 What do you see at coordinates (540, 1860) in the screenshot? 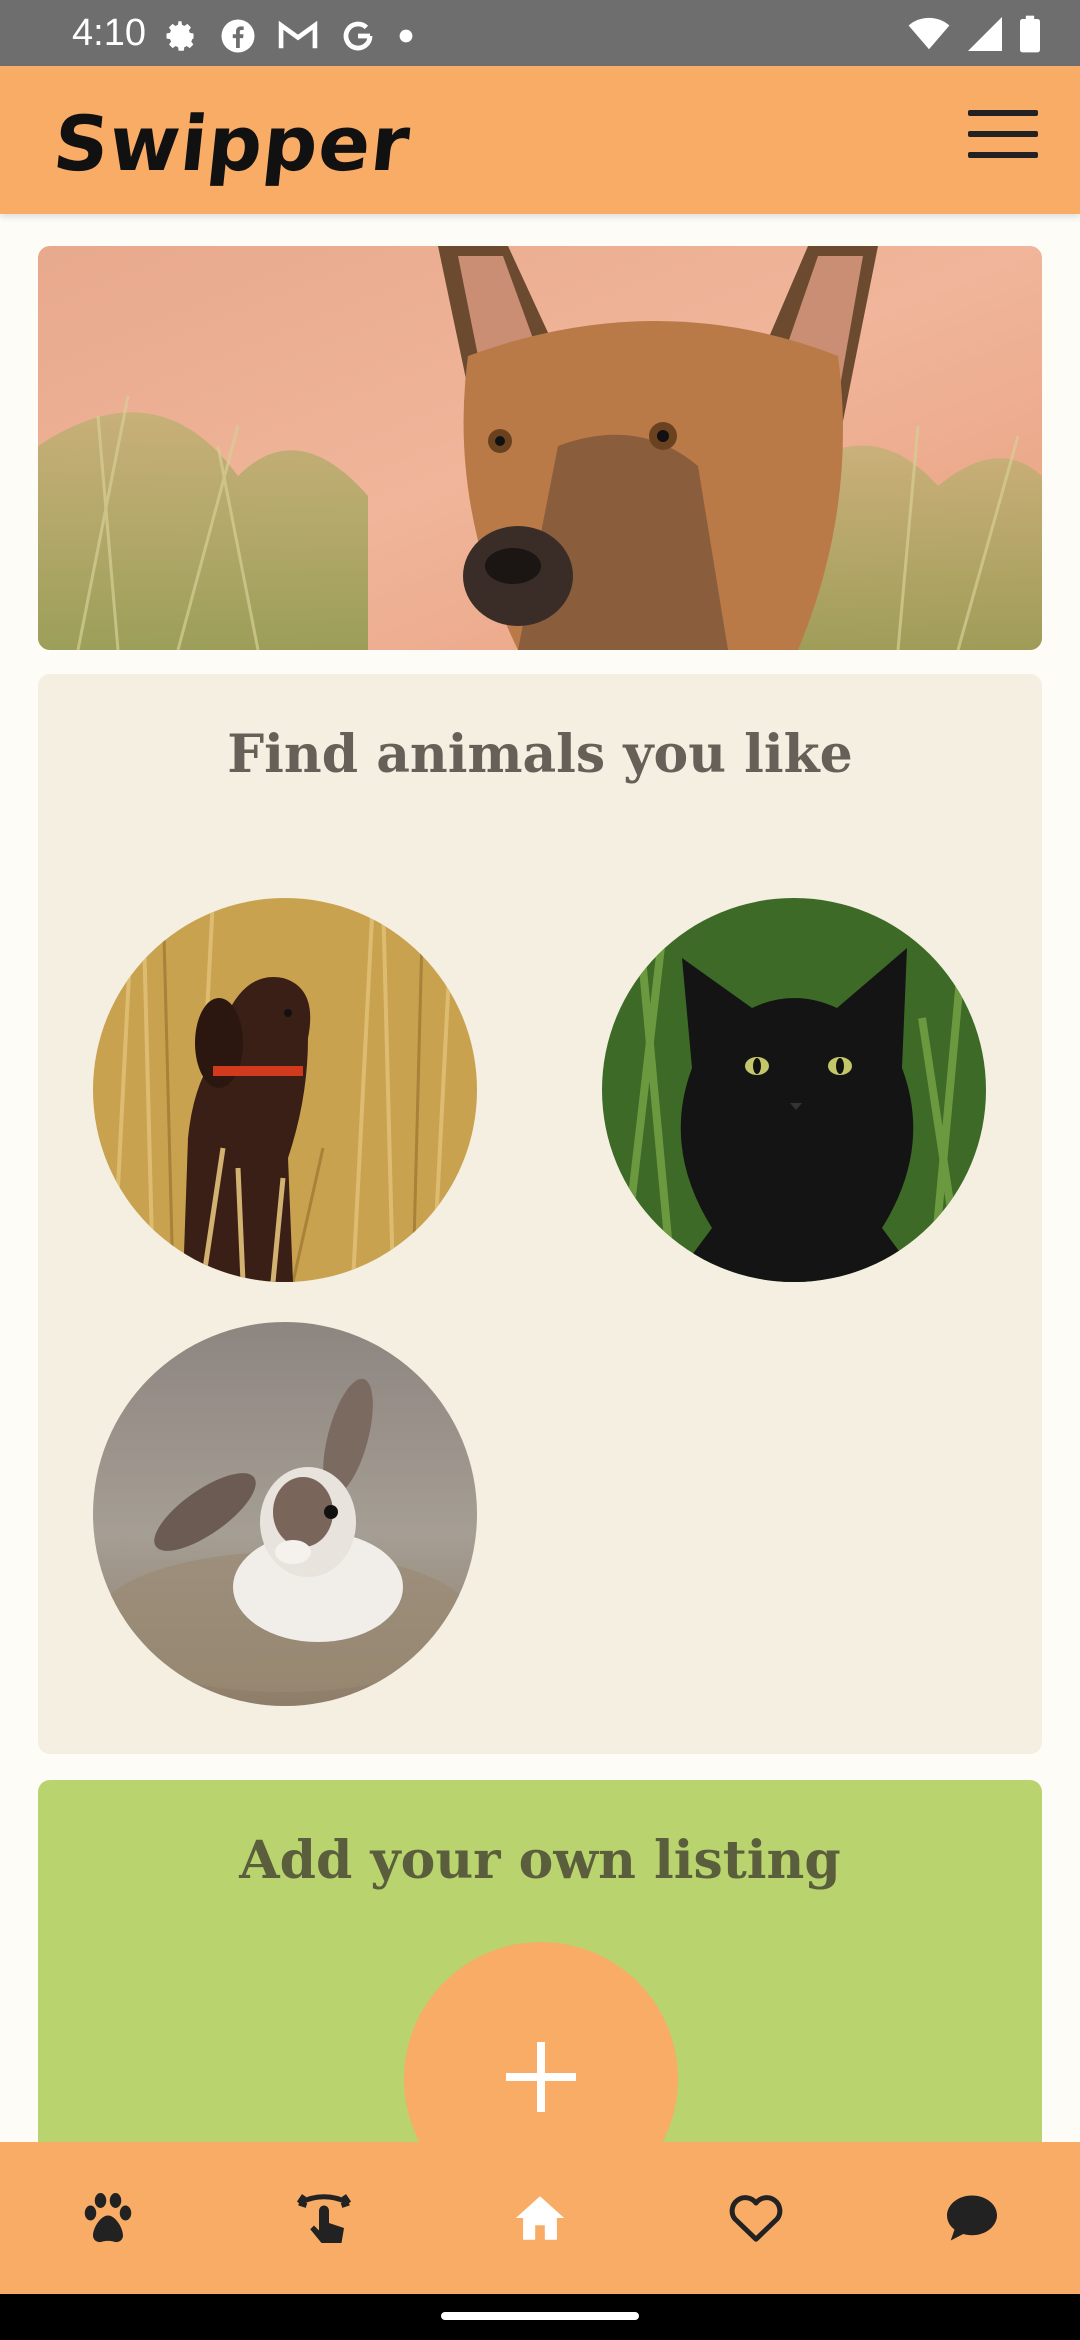
I see `add-listing-title: Add your own listing` at bounding box center [540, 1860].